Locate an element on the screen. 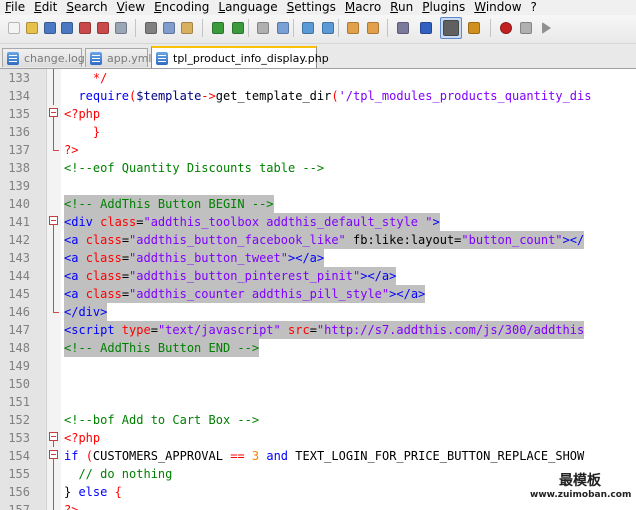 The width and height of the screenshot is (636, 510). code-token: ( is located at coordinates (335, 96).